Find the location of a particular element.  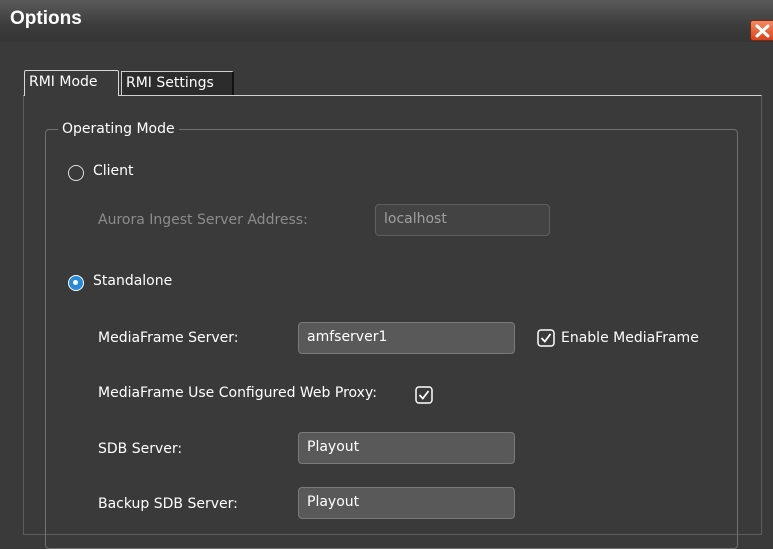

operating-mode-legend: Operating Mode is located at coordinates (118, 129).